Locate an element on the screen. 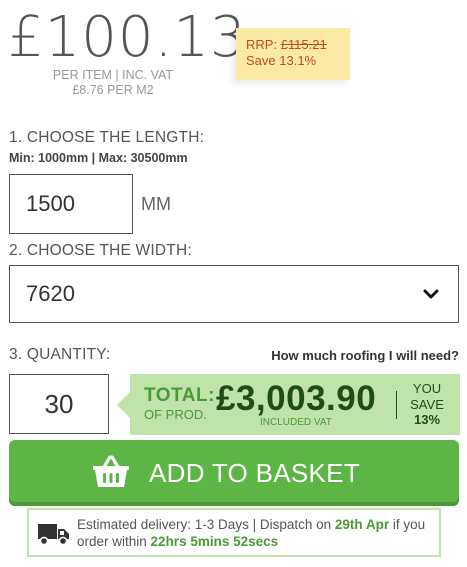 This screenshot has height=567, width=467. total-label: TOTAL: is located at coordinates (179, 395).